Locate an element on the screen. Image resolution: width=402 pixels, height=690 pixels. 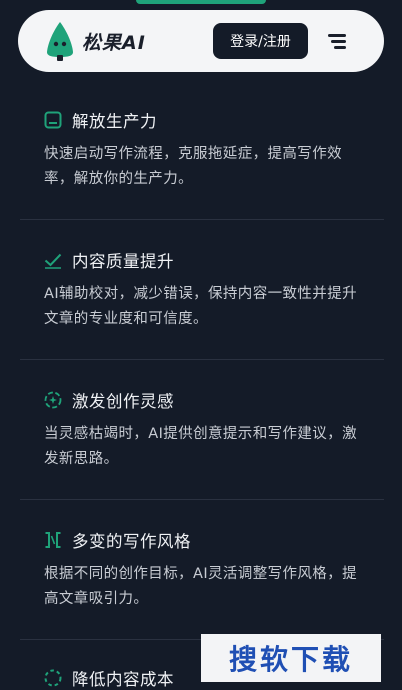
watermark-logo: 搜软下载 is located at coordinates (291, 658).